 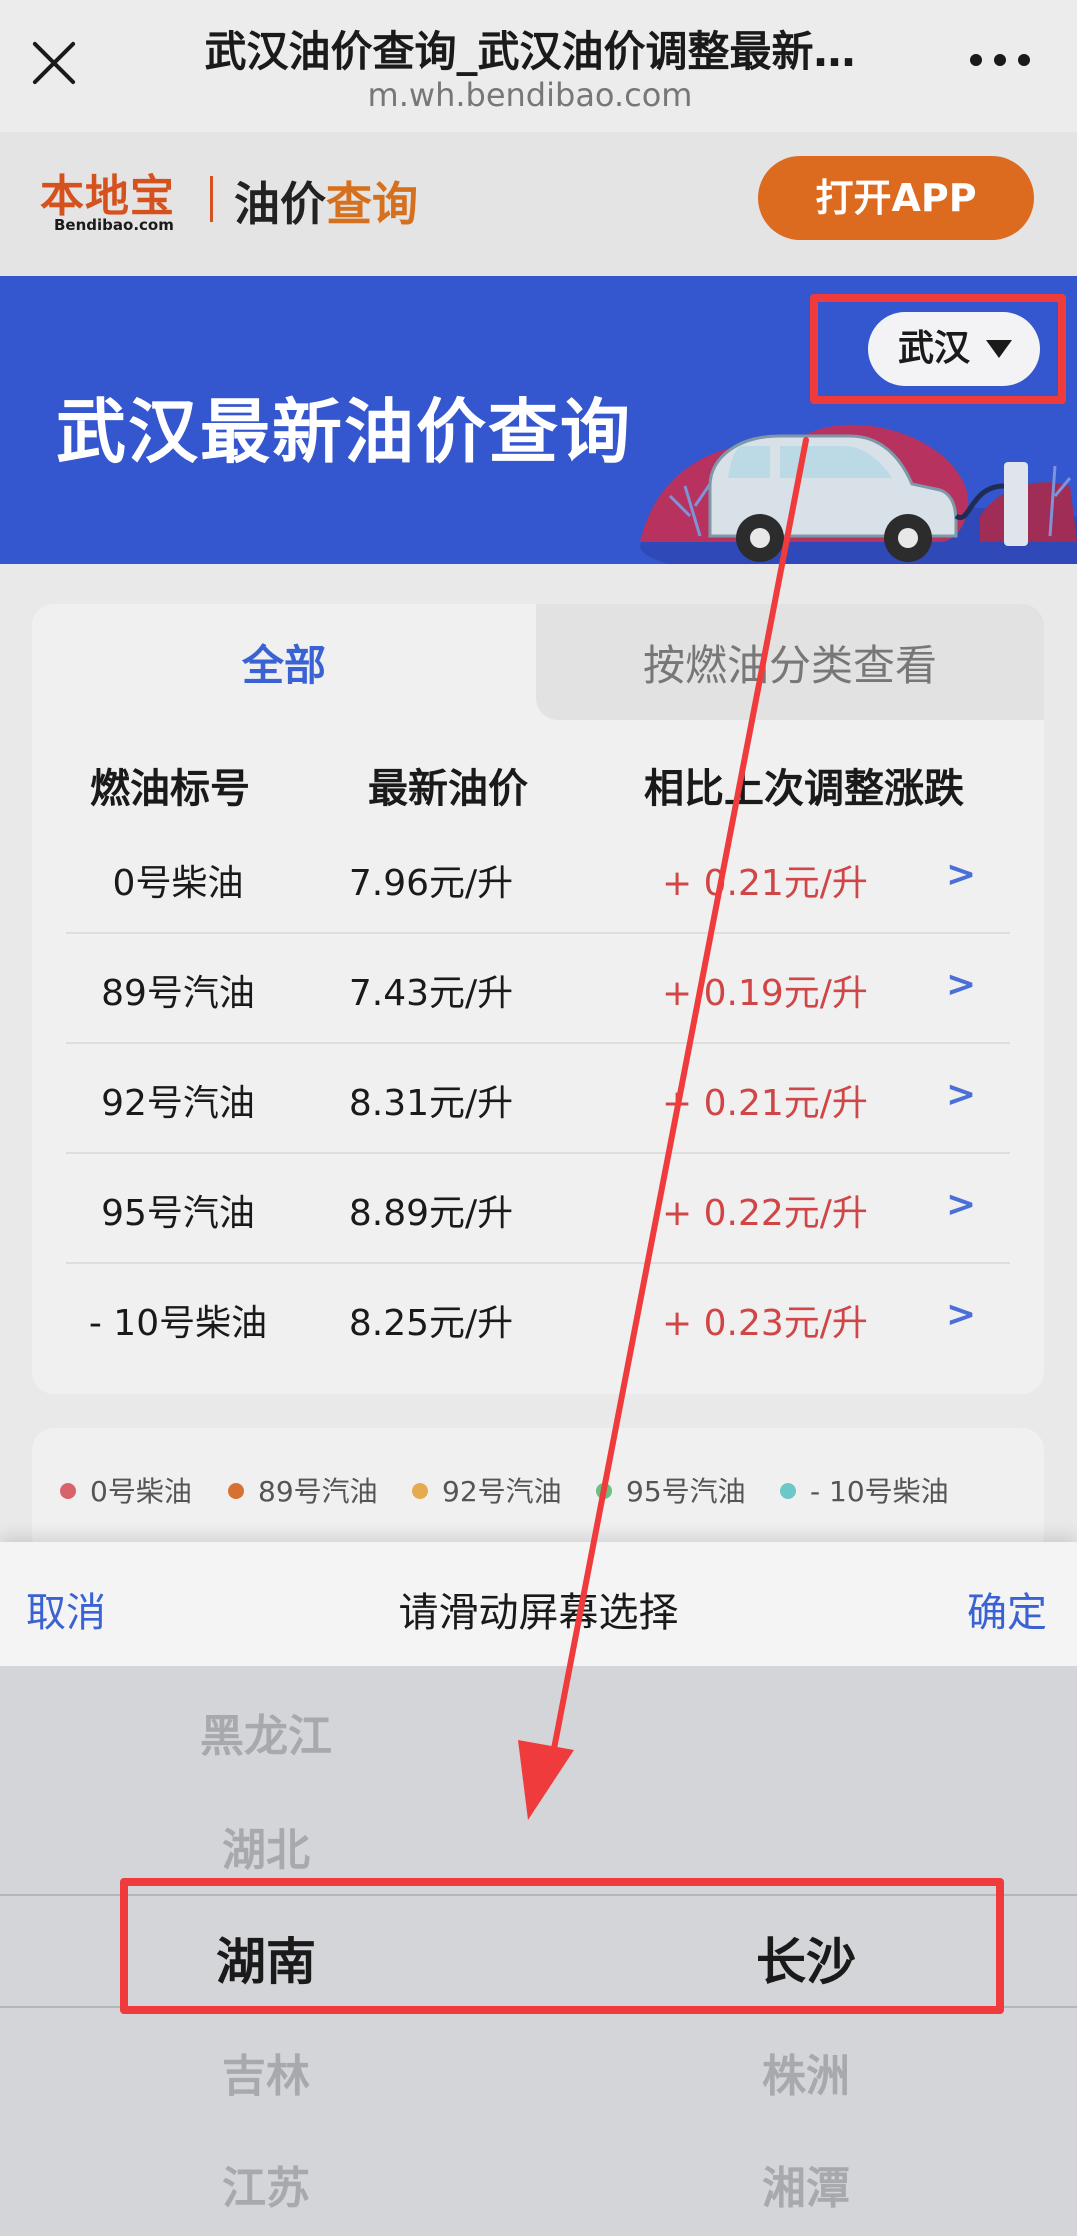 What do you see at coordinates (538, 204) in the screenshot?
I see `site-header: 本地宝 Bendibao.com 油价查询 打开APP` at bounding box center [538, 204].